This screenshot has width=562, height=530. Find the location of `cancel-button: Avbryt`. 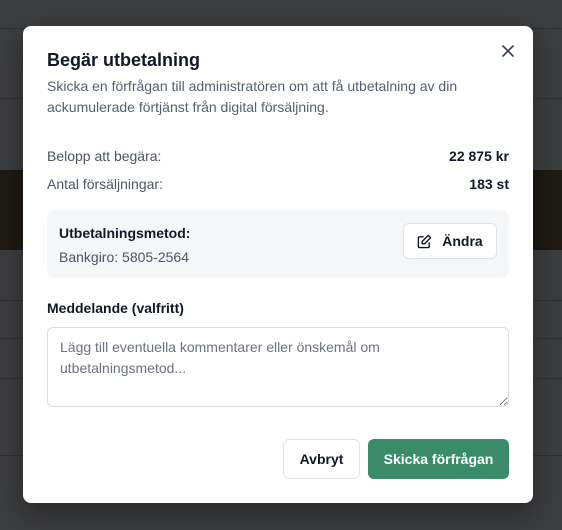

cancel-button: Avbryt is located at coordinates (321, 459).